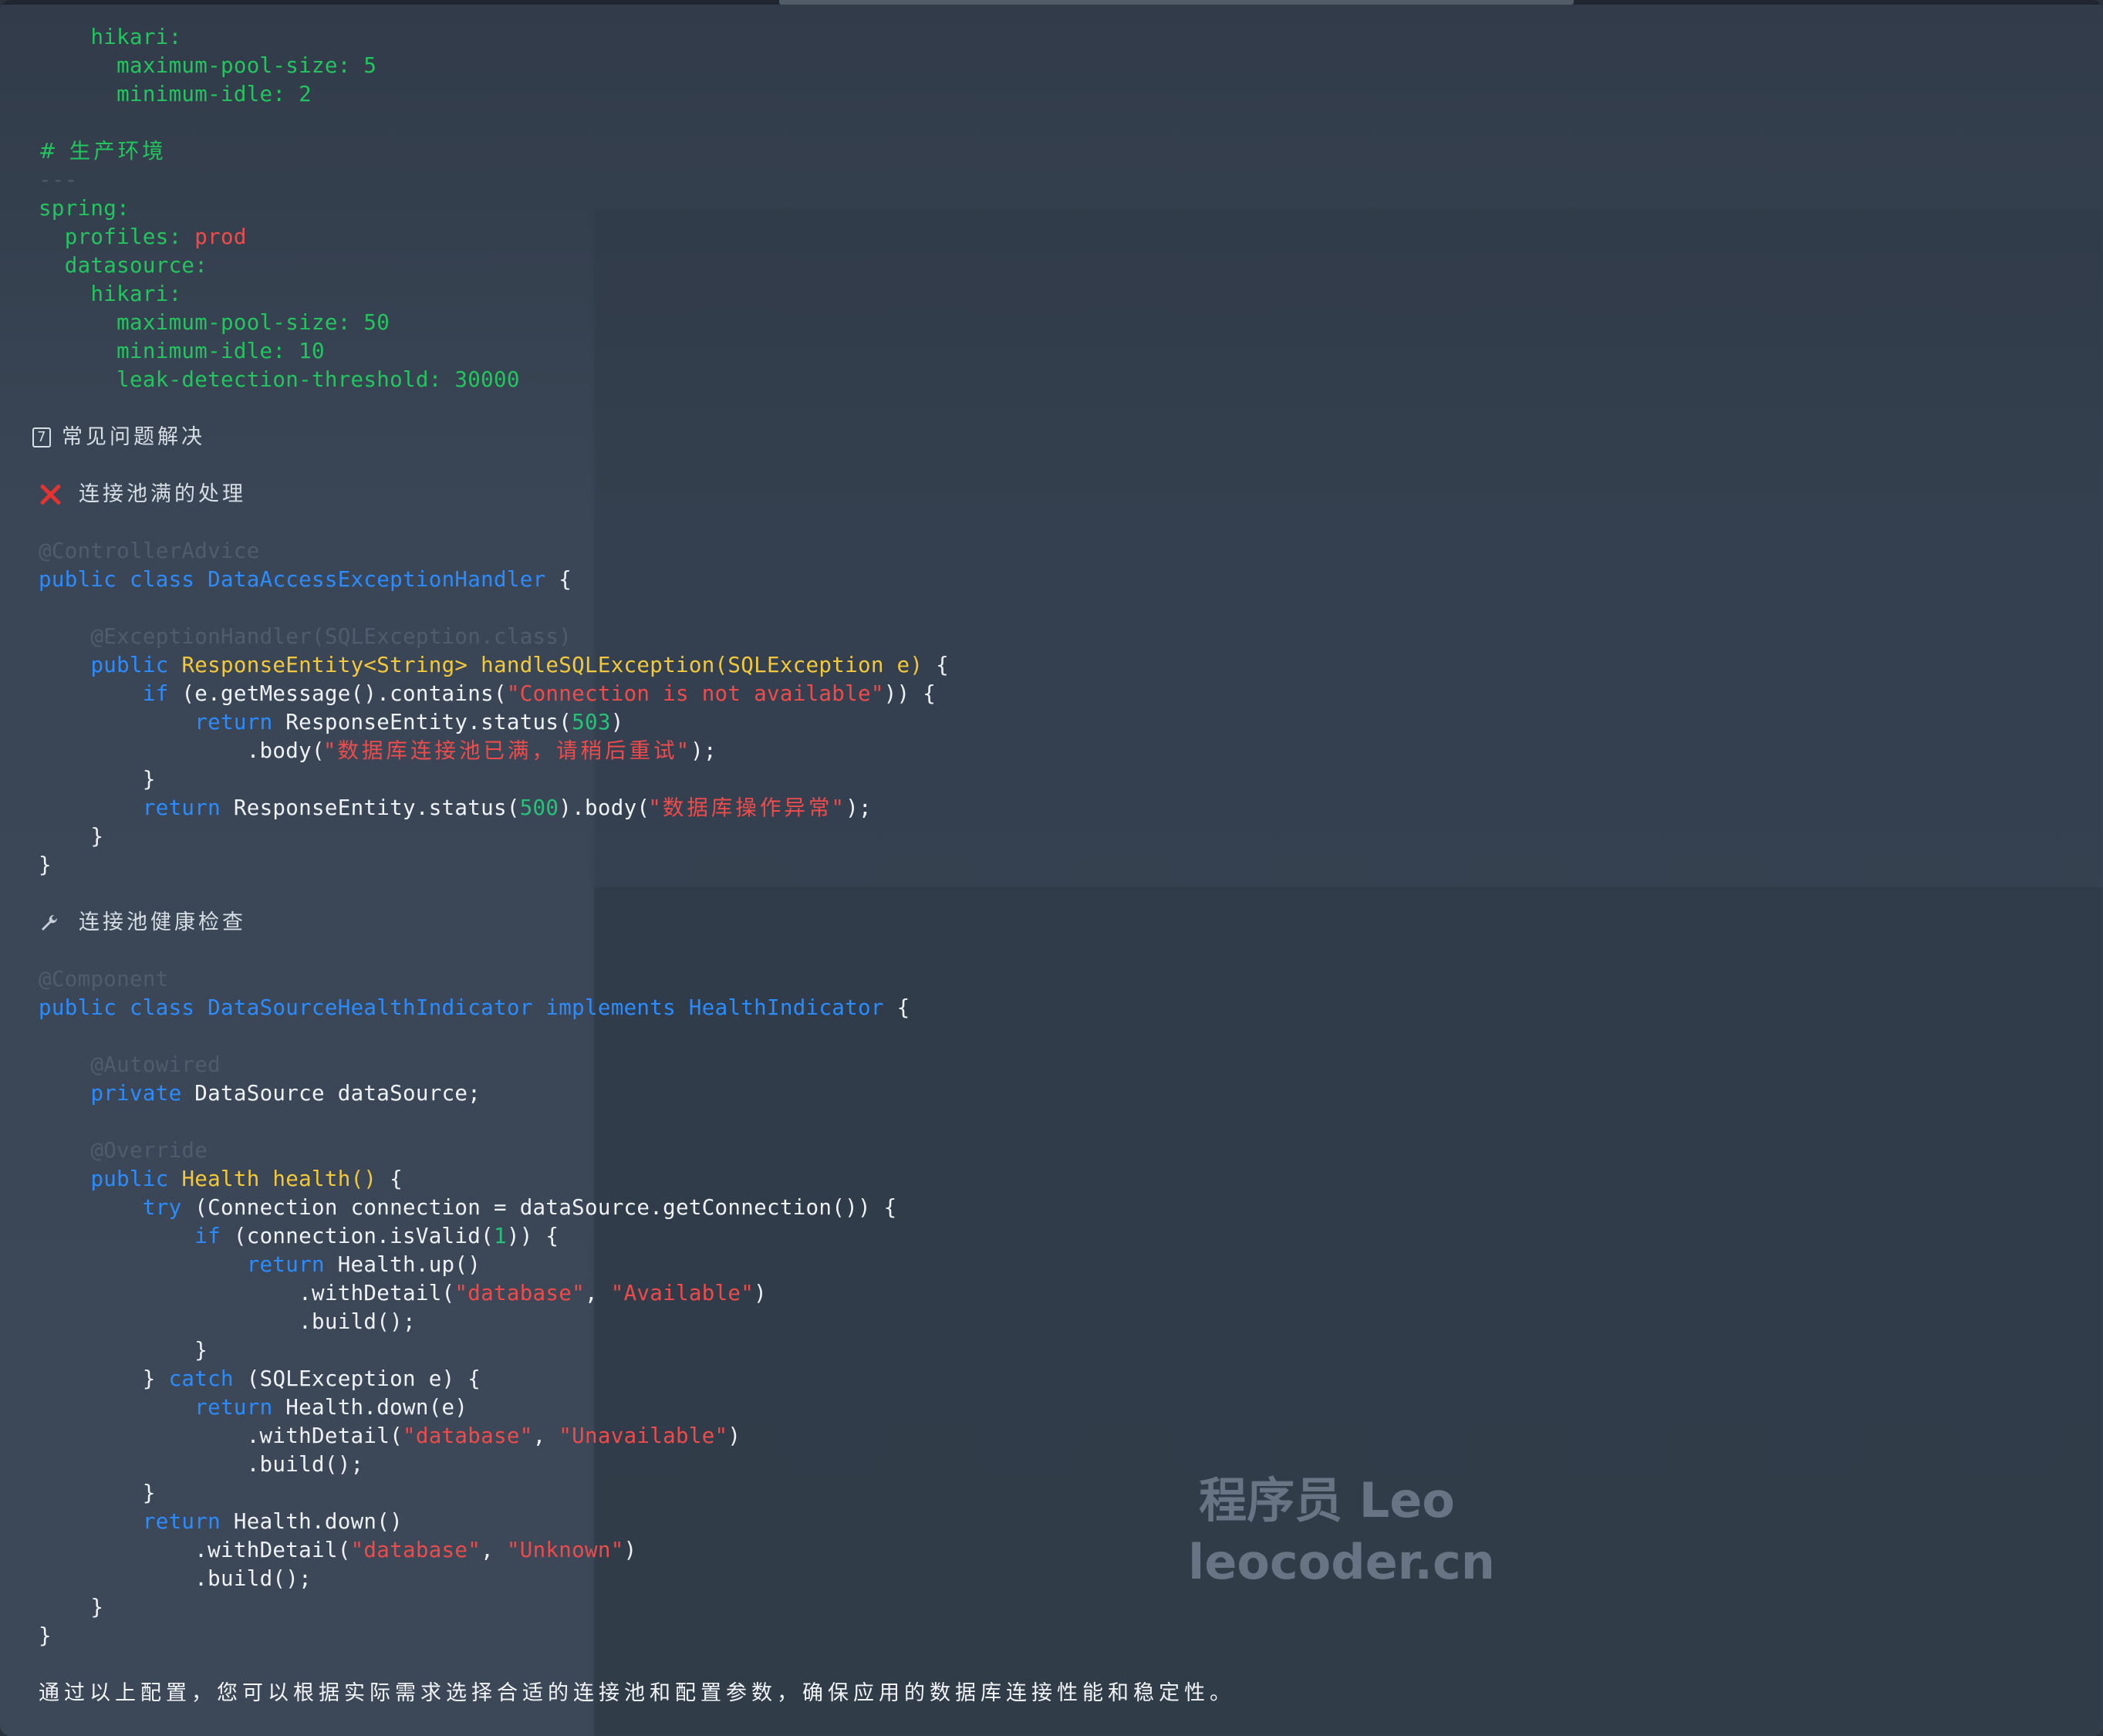 The width and height of the screenshot is (2103, 1736). I want to click on code-text: {, so click(897, 1008).